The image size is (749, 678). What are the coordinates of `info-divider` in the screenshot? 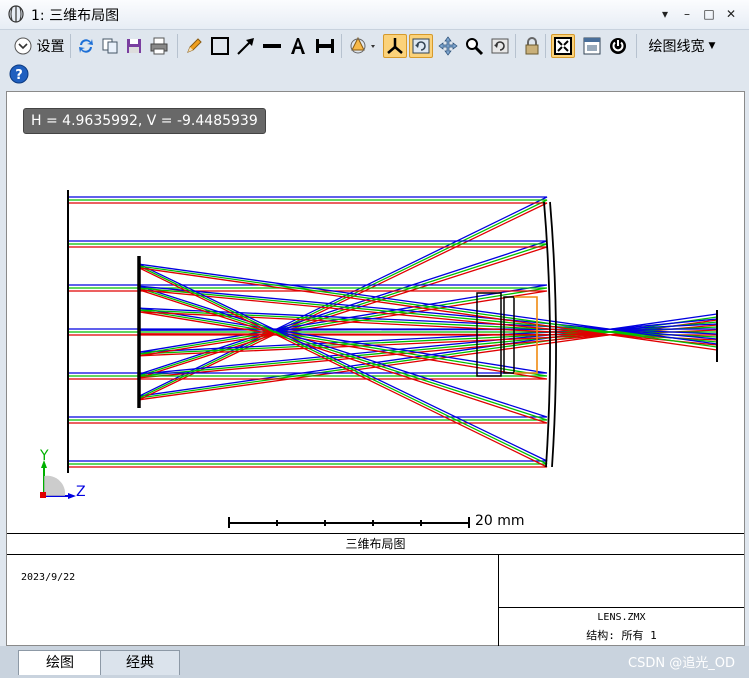 It's located at (621, 607).